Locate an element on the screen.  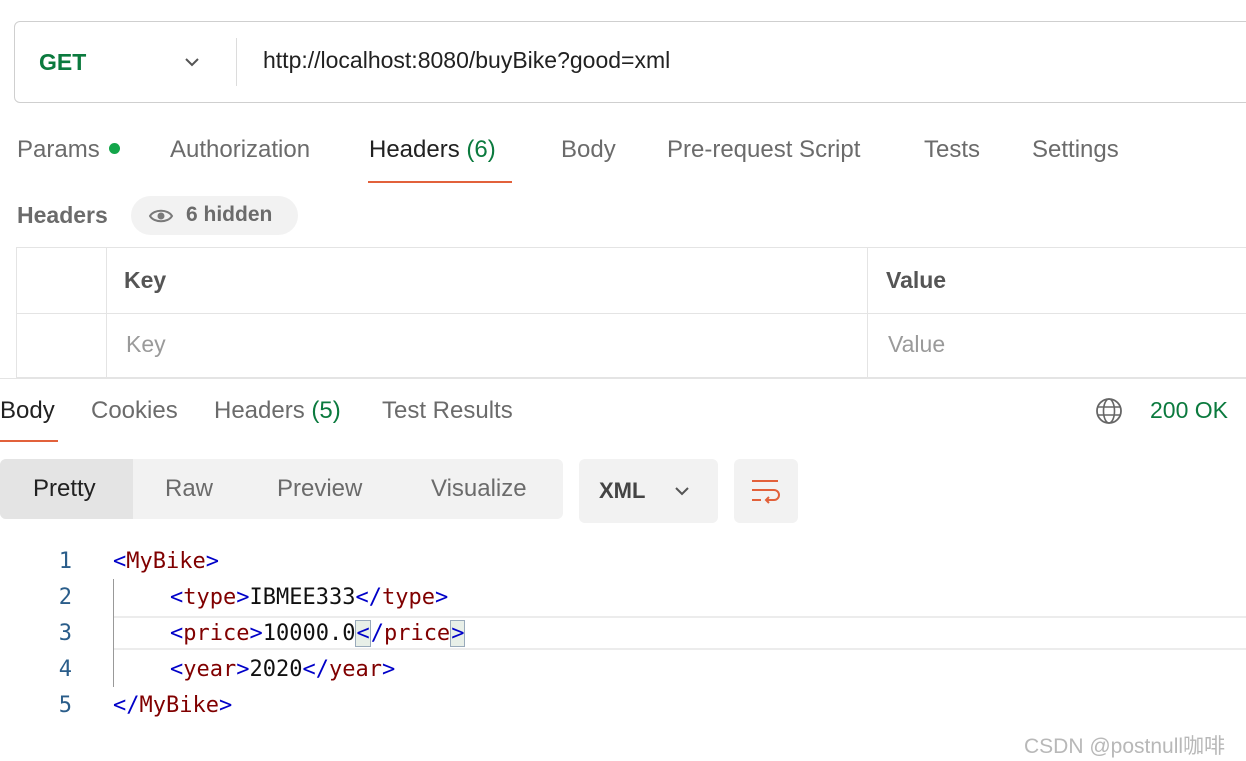
line-number: 4 is located at coordinates (65, 669).